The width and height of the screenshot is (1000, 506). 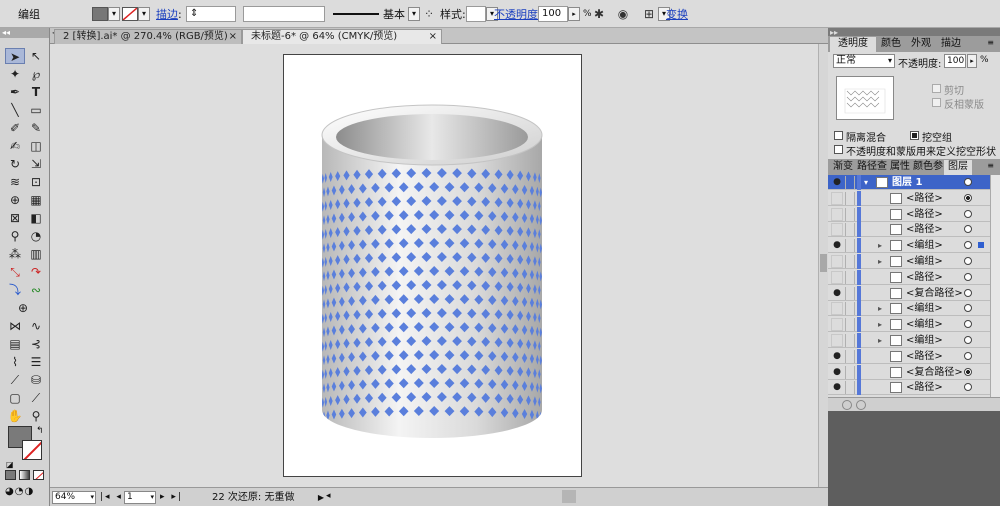 What do you see at coordinates (677, 14) in the screenshot?
I see `transform-link: 变换` at bounding box center [677, 14].